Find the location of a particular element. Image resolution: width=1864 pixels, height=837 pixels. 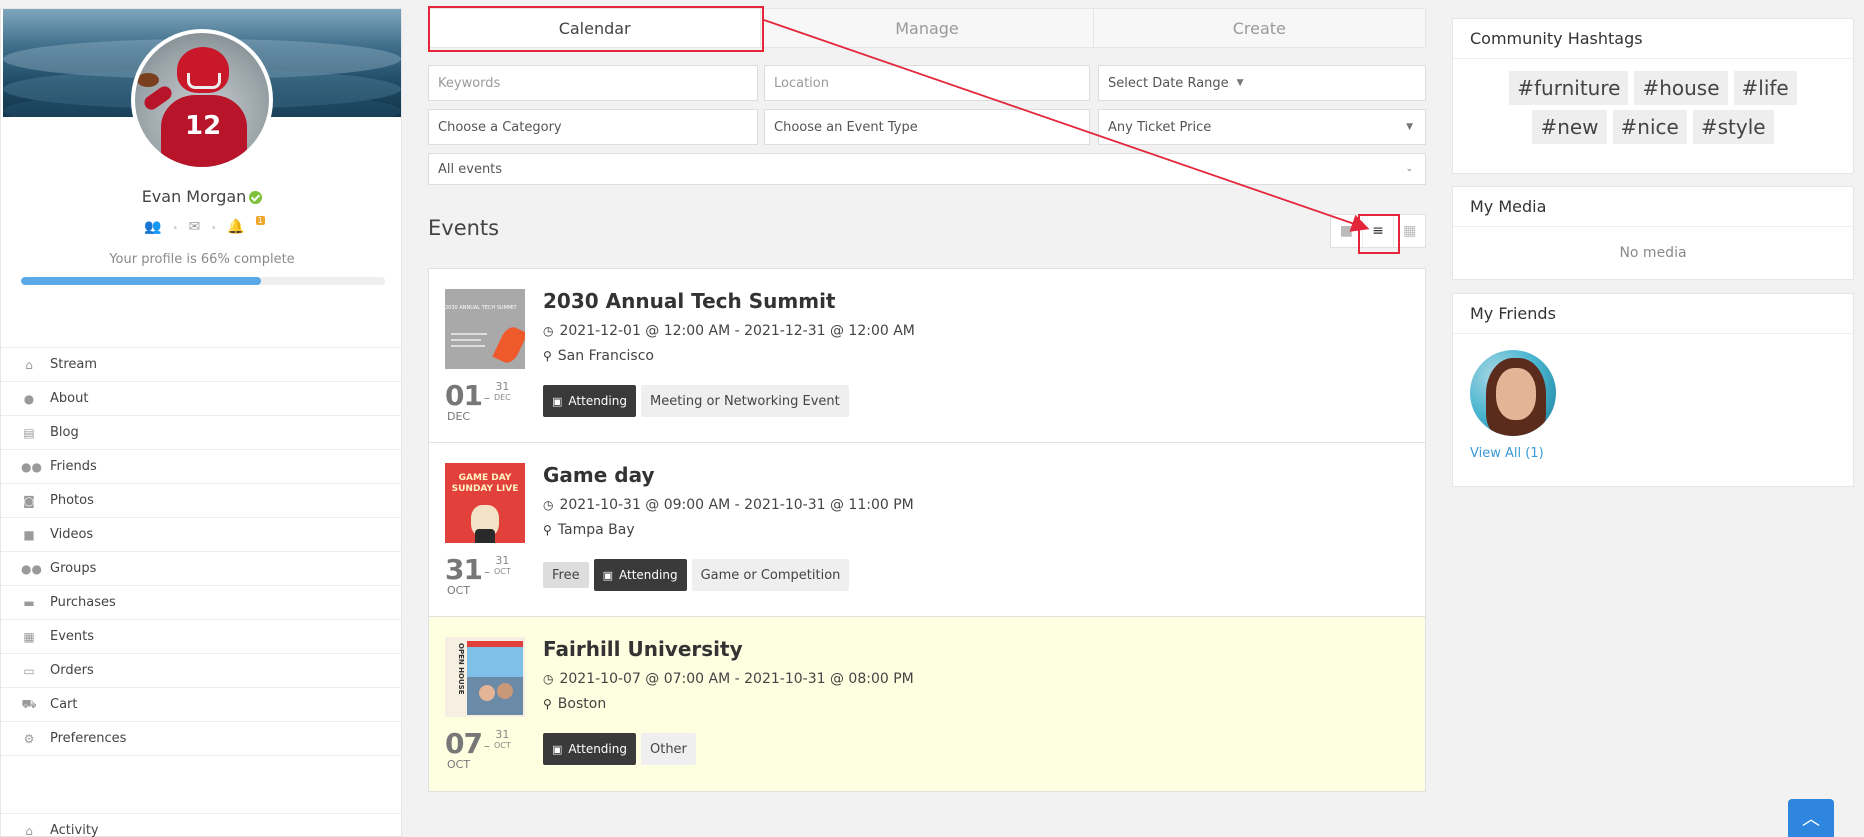

friend-avatar is located at coordinates (1513, 393).